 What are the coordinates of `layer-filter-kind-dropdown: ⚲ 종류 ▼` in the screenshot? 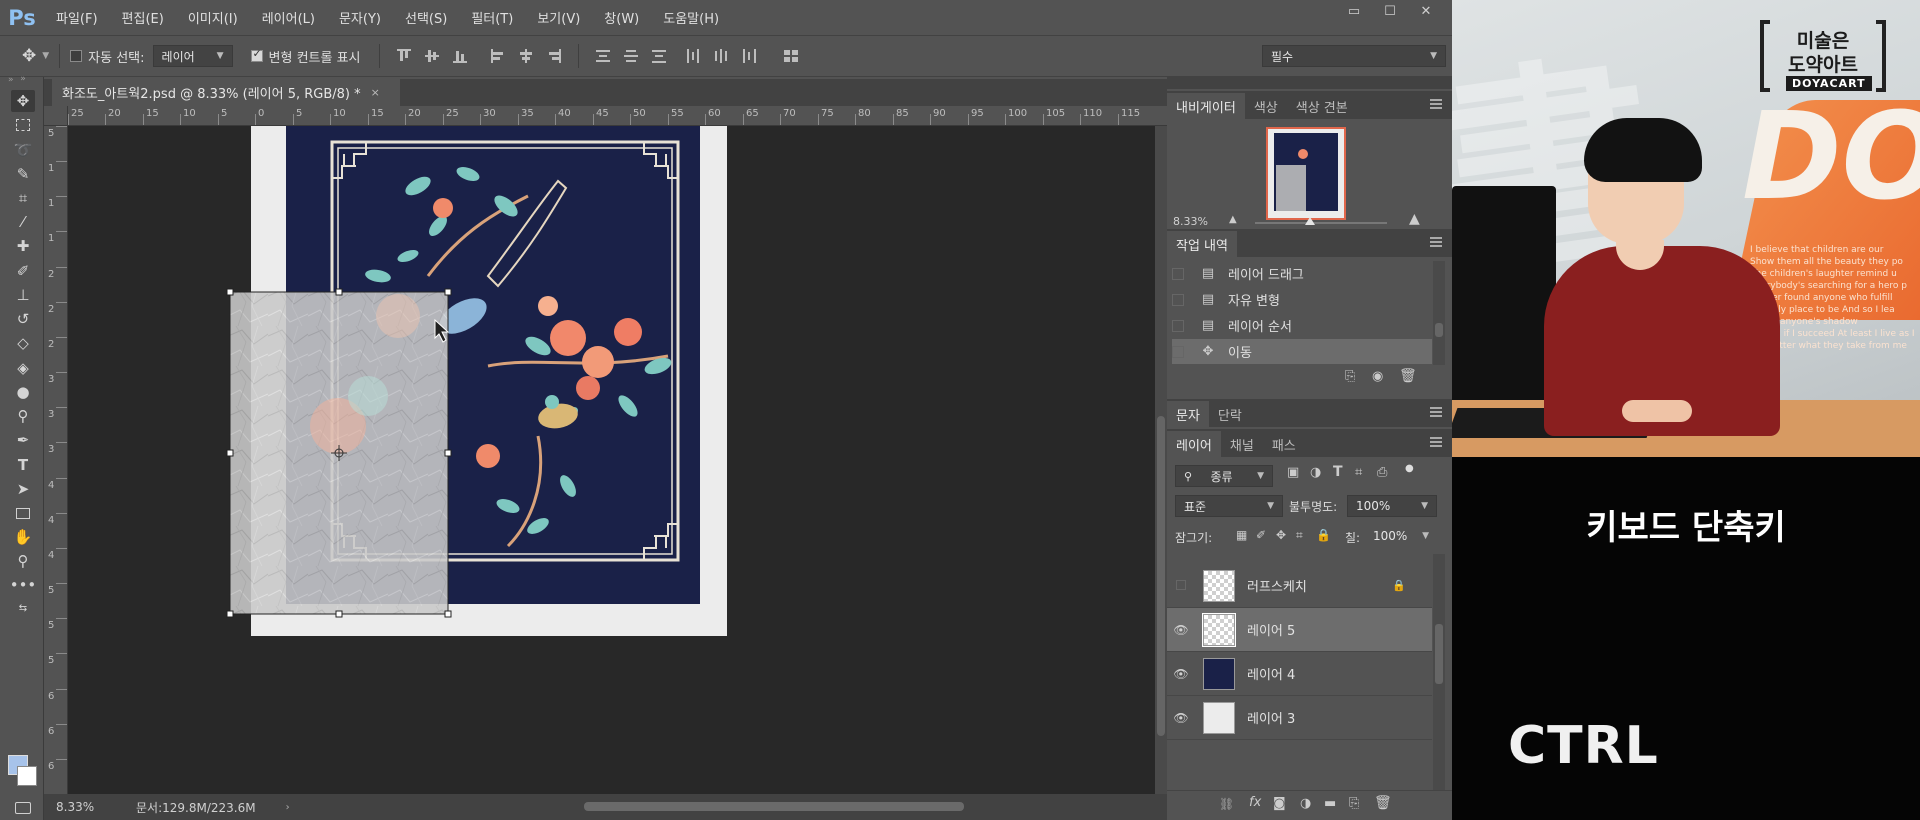 It's located at (1224, 476).